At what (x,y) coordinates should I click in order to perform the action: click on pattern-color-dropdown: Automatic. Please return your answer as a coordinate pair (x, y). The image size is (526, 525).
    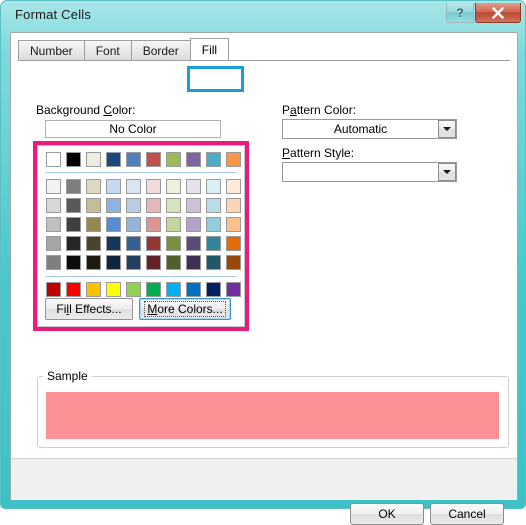
    Looking at the image, I should click on (369, 129).